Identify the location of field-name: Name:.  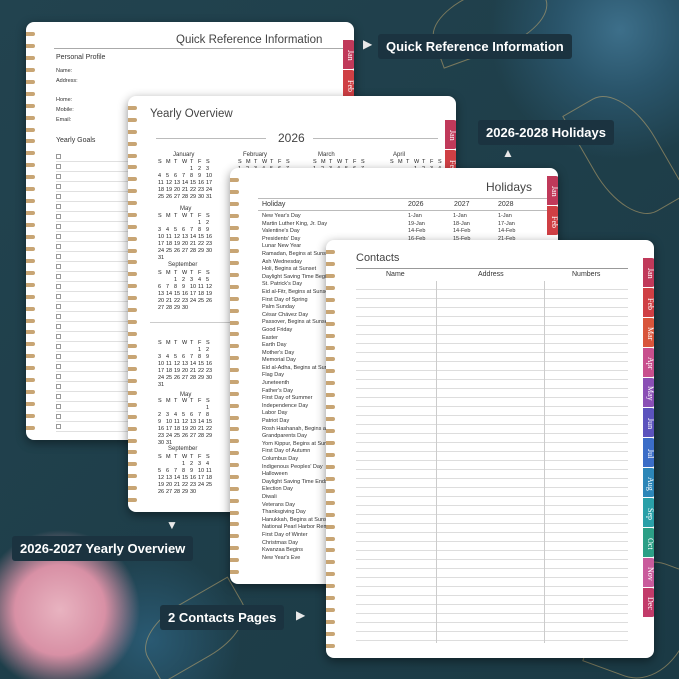
(64, 71).